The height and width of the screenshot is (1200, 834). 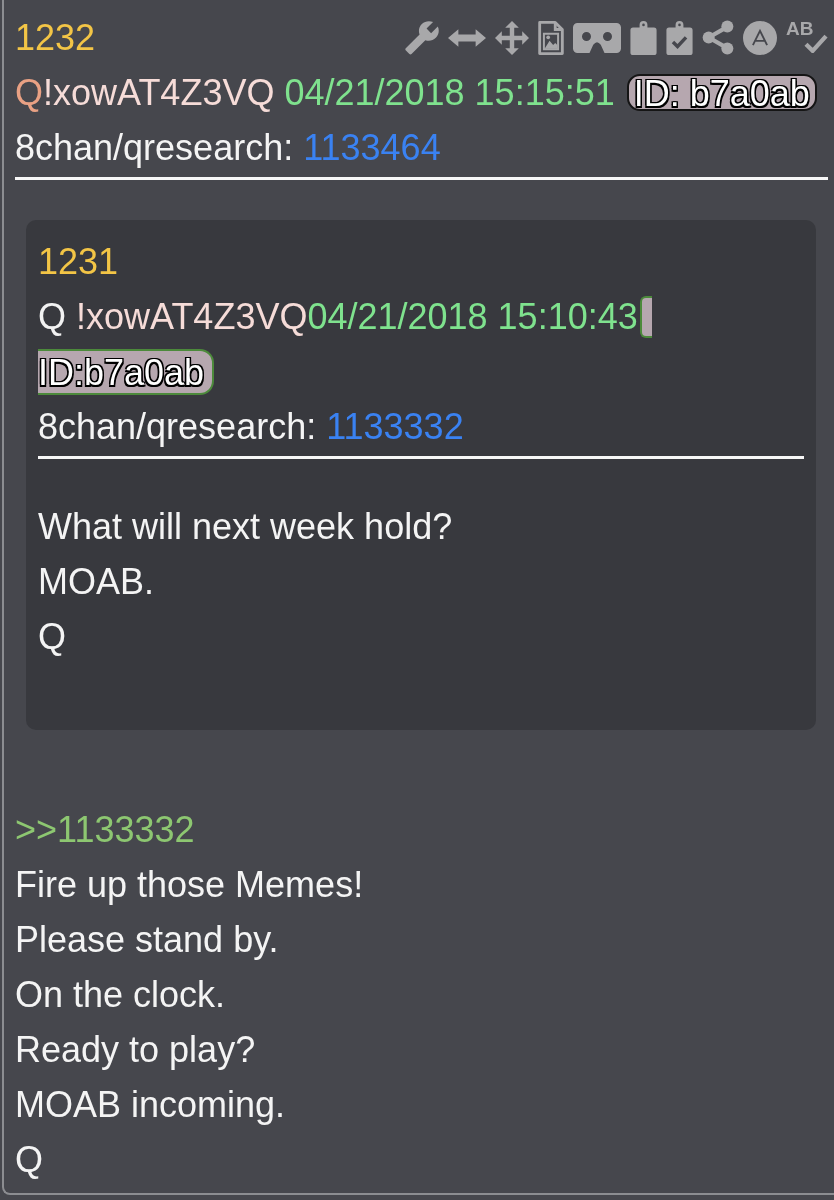 What do you see at coordinates (643, 37) in the screenshot?
I see `clipboard-icon` at bounding box center [643, 37].